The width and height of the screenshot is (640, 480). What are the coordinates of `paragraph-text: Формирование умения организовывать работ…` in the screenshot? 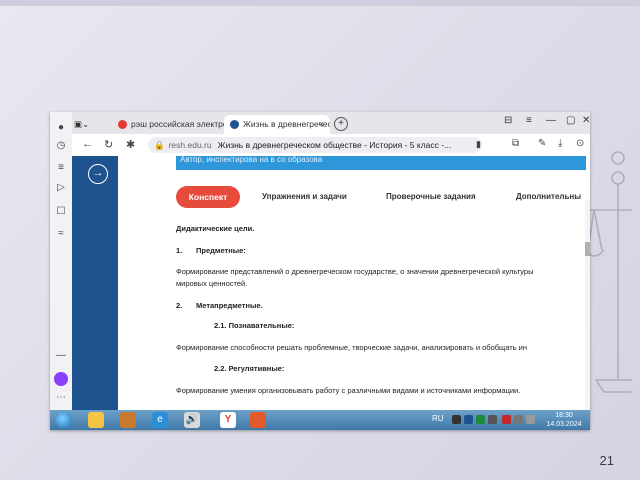 It's located at (348, 390).